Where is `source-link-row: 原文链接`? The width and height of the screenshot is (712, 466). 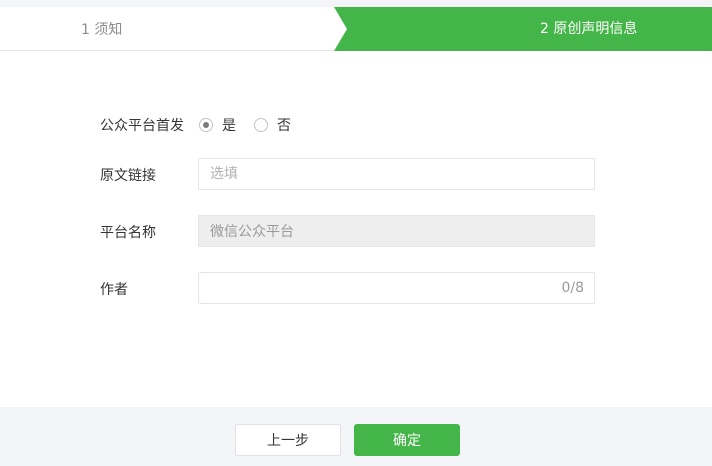 source-link-row: 原文链接 is located at coordinates (356, 174).